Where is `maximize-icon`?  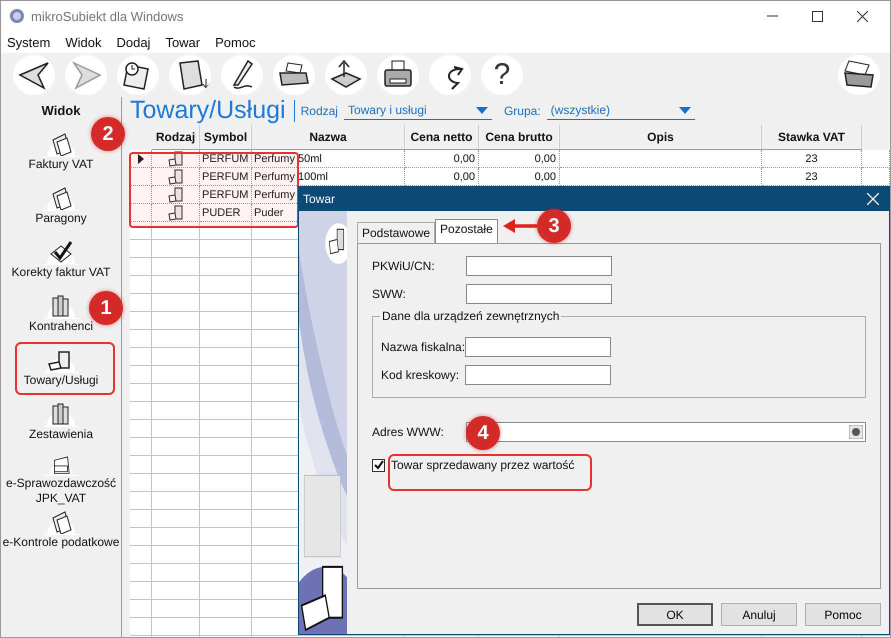
maximize-icon is located at coordinates (817, 16).